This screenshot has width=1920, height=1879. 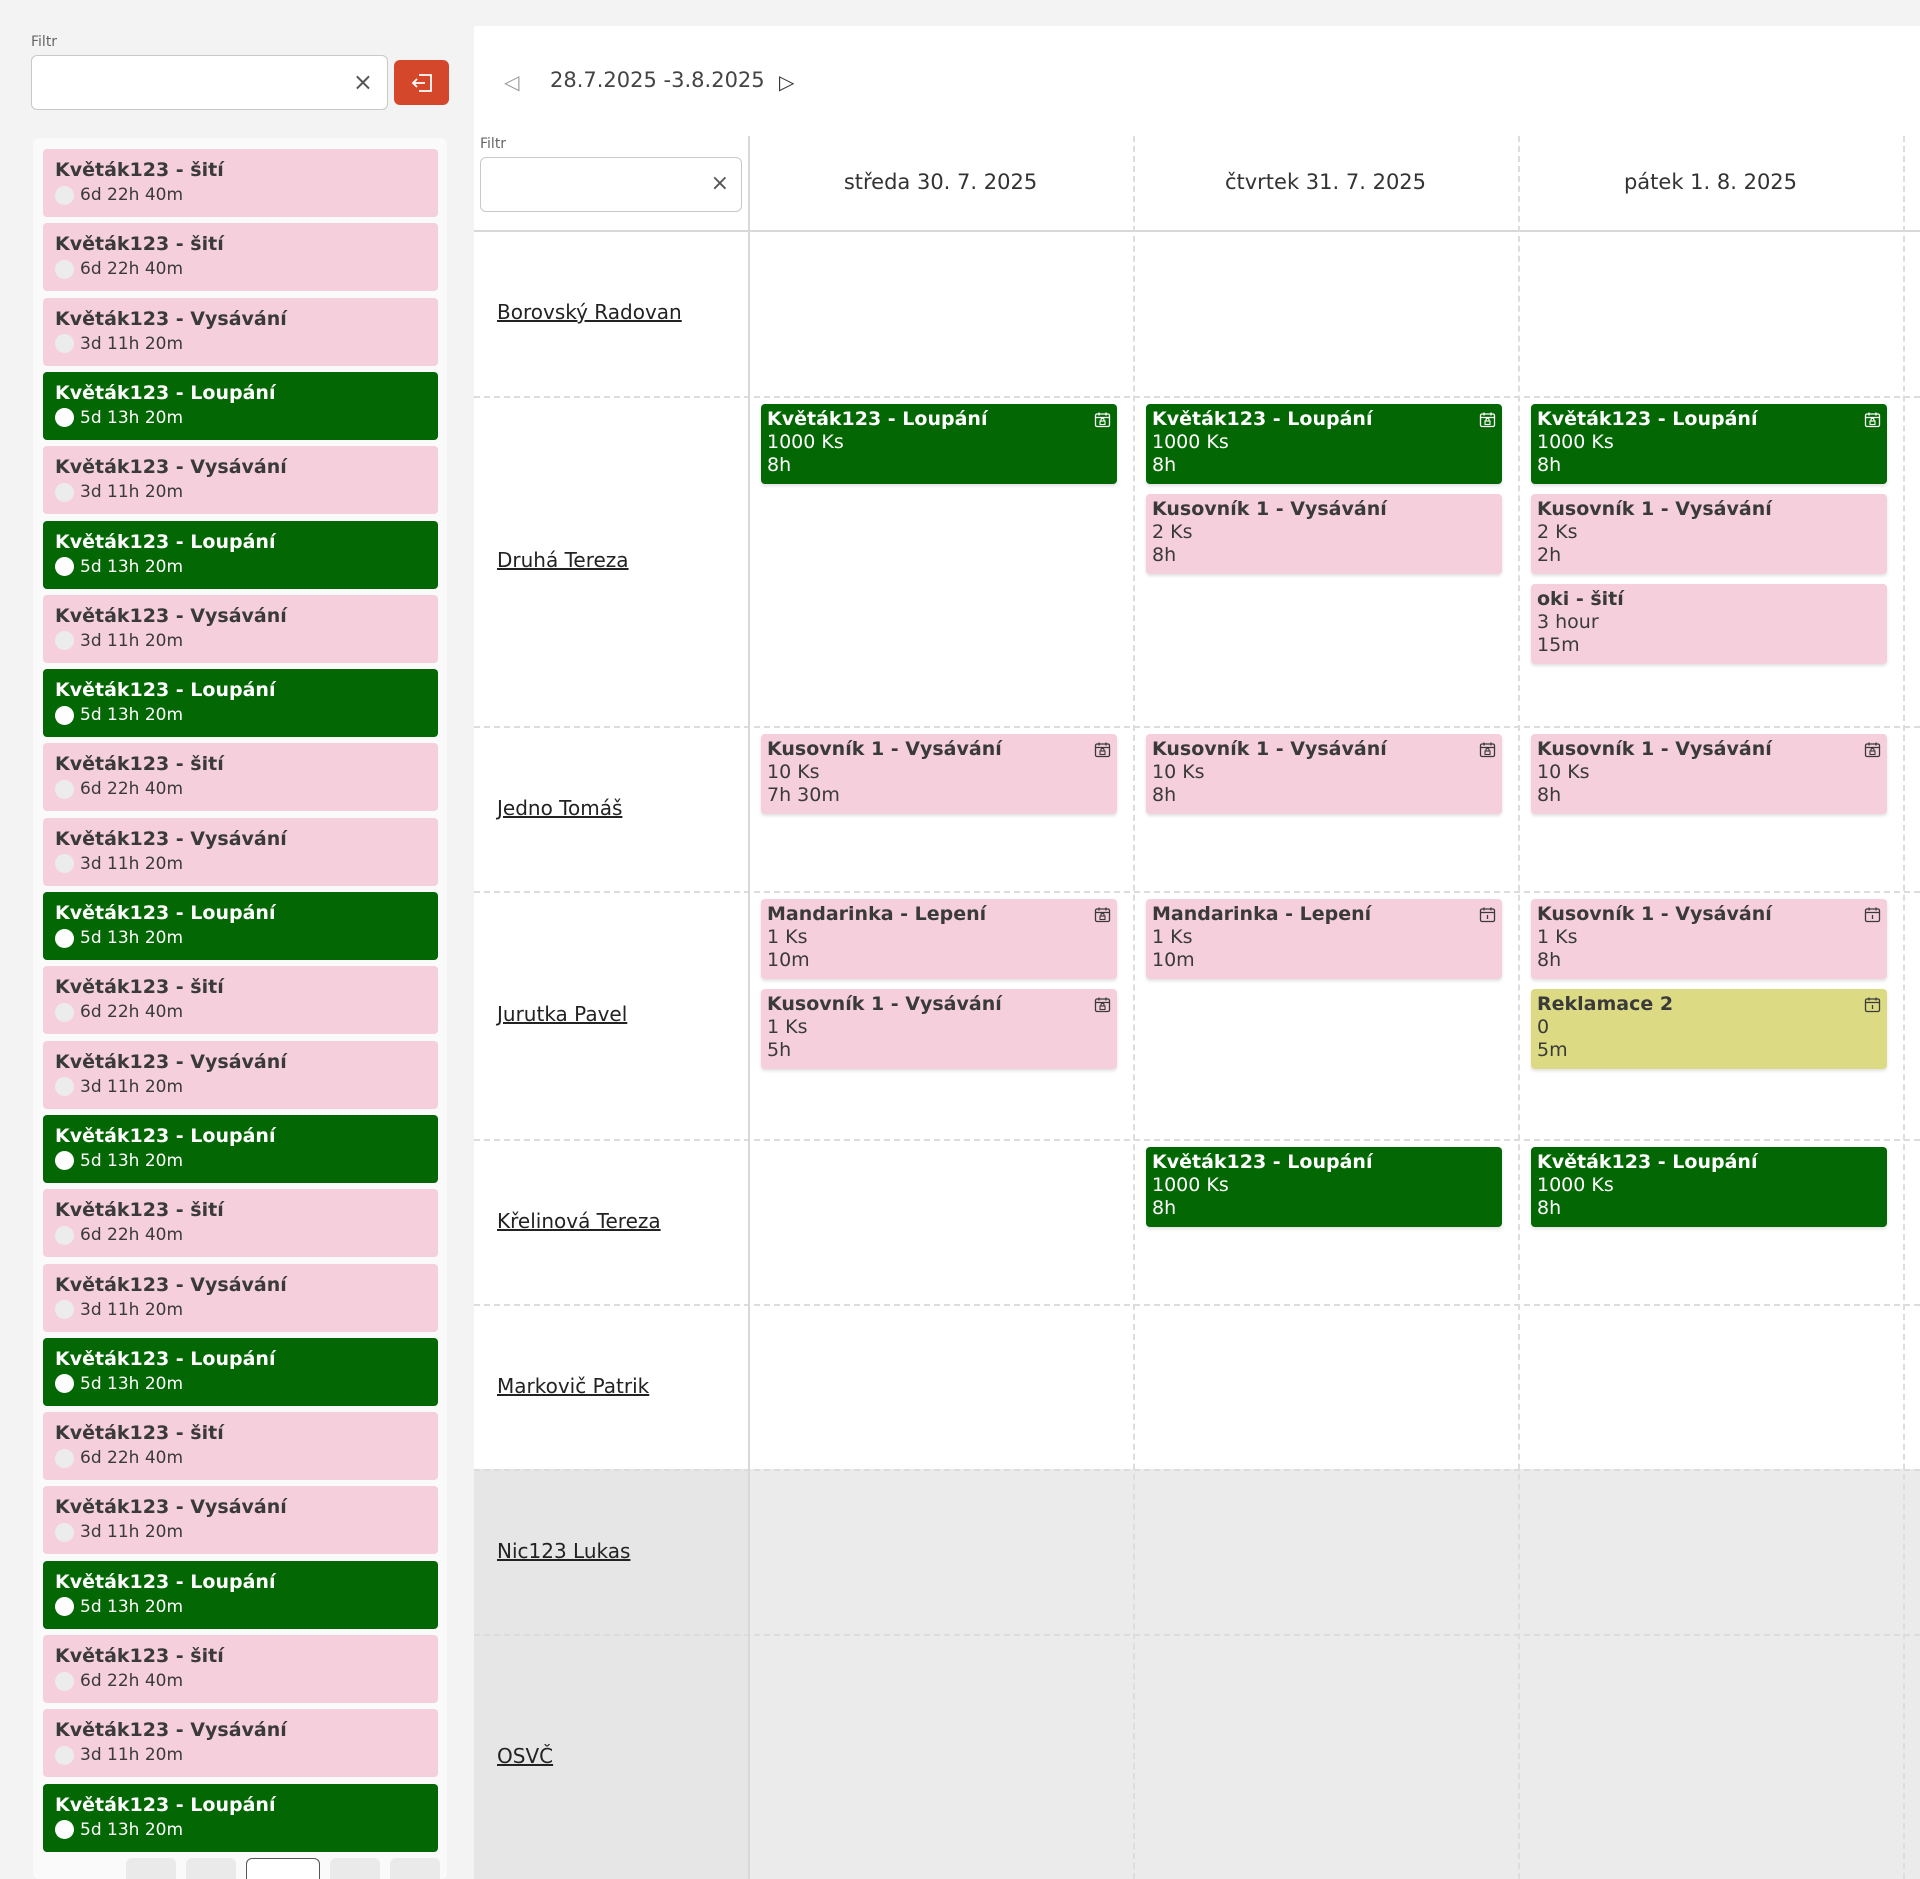 I want to click on task-quantity: 3 hour, so click(x=1568, y=622).